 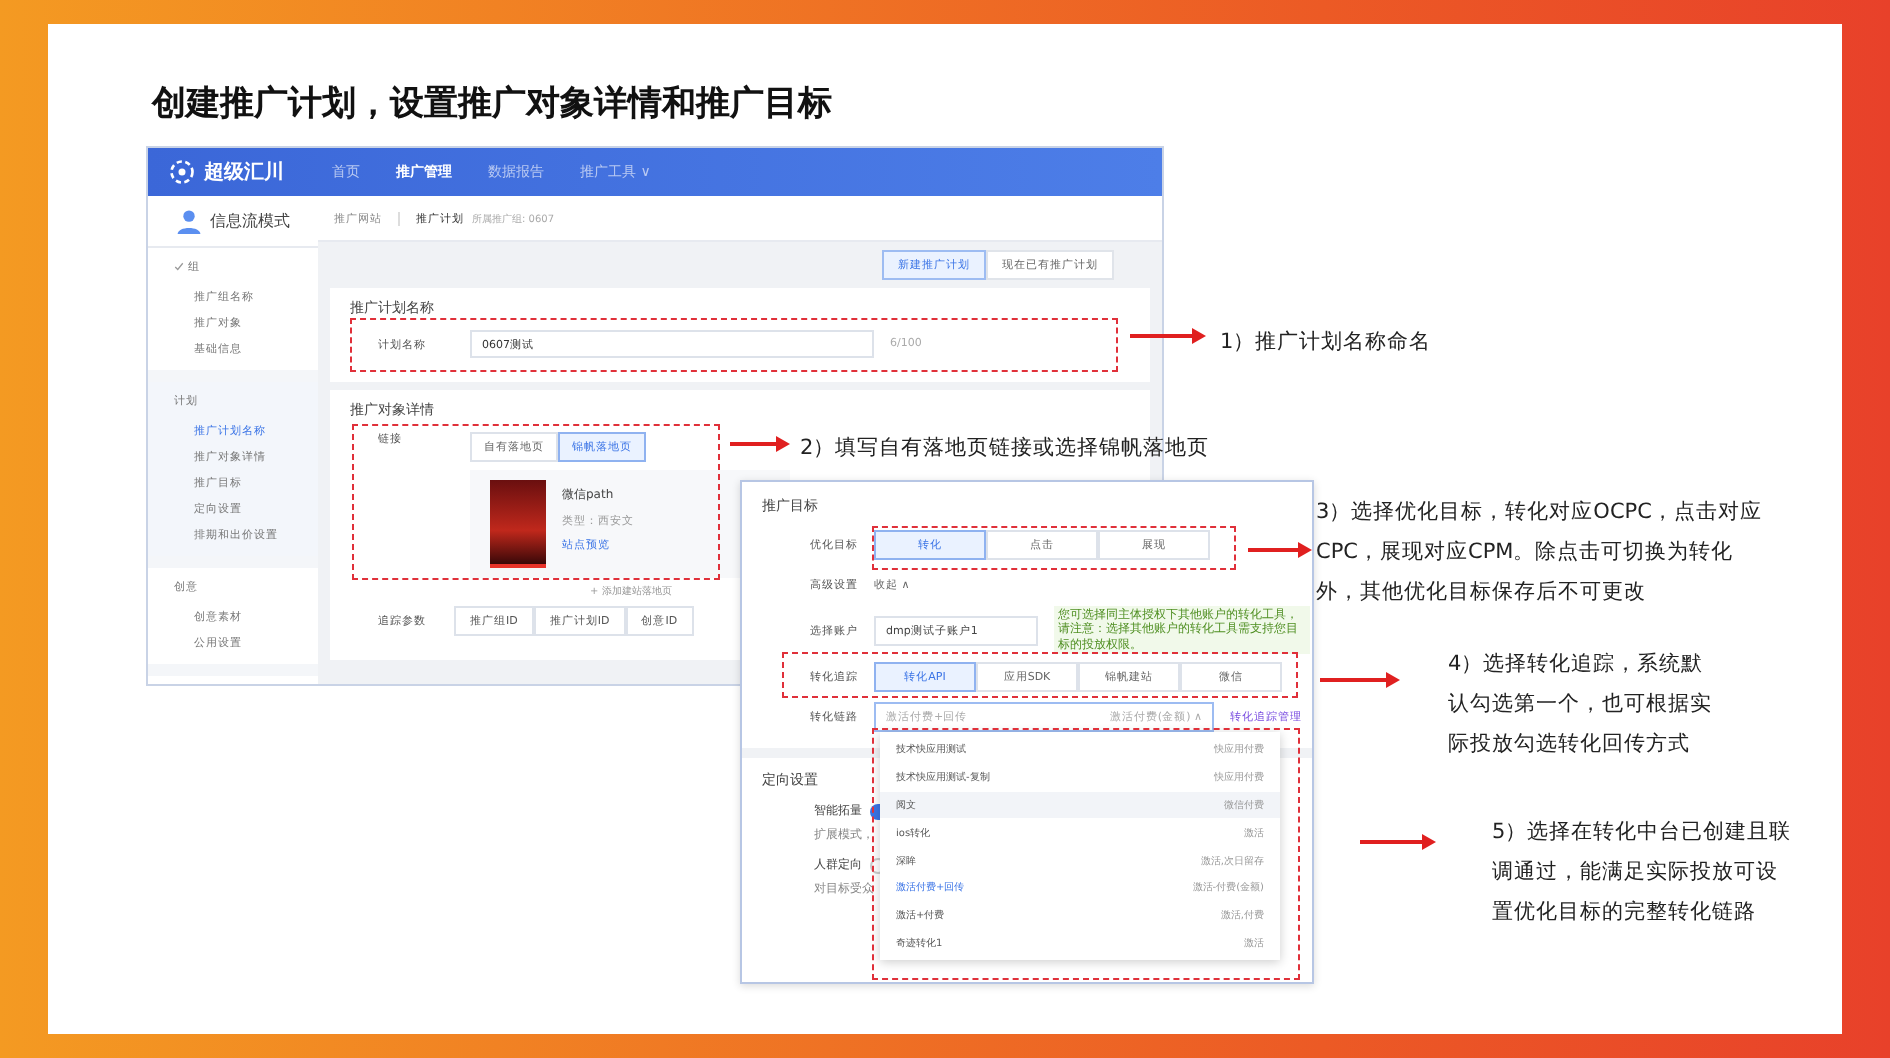 What do you see at coordinates (492, 104) in the screenshot?
I see `slide-title: 创建推广计划，设置推广对象详情和推广目标` at bounding box center [492, 104].